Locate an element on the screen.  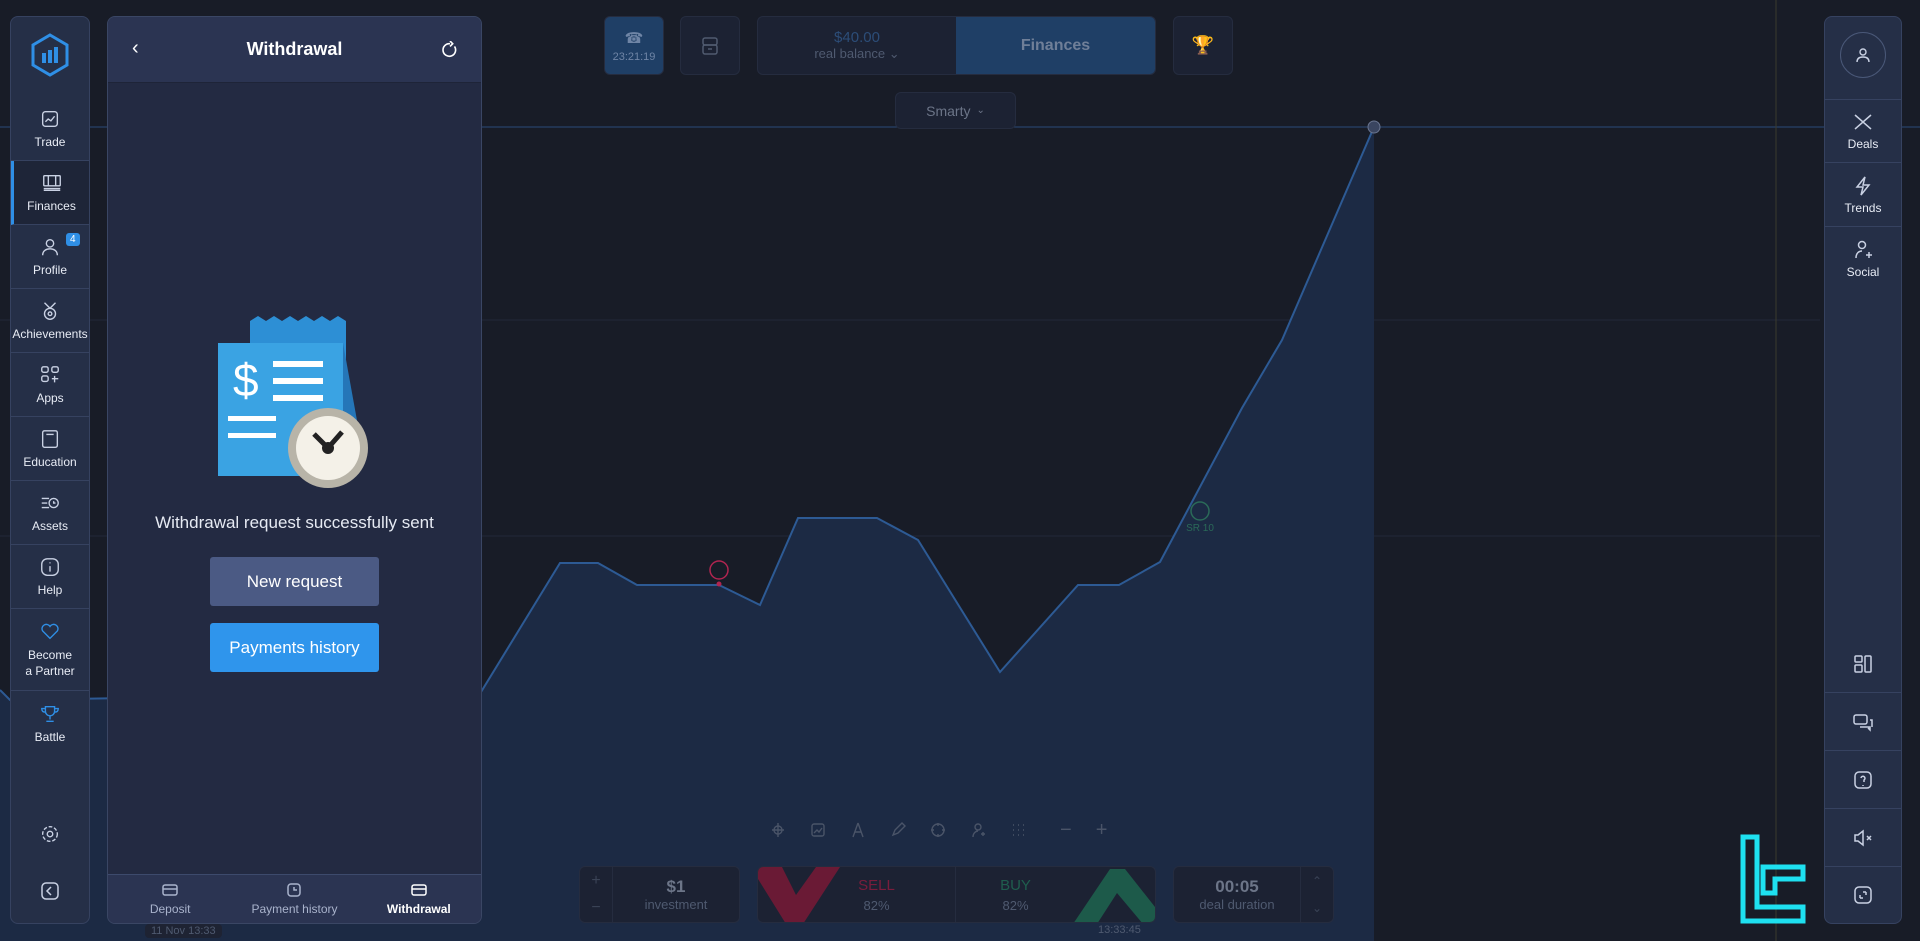
zoom-out-button: − is located at coordinates (1066, 830).